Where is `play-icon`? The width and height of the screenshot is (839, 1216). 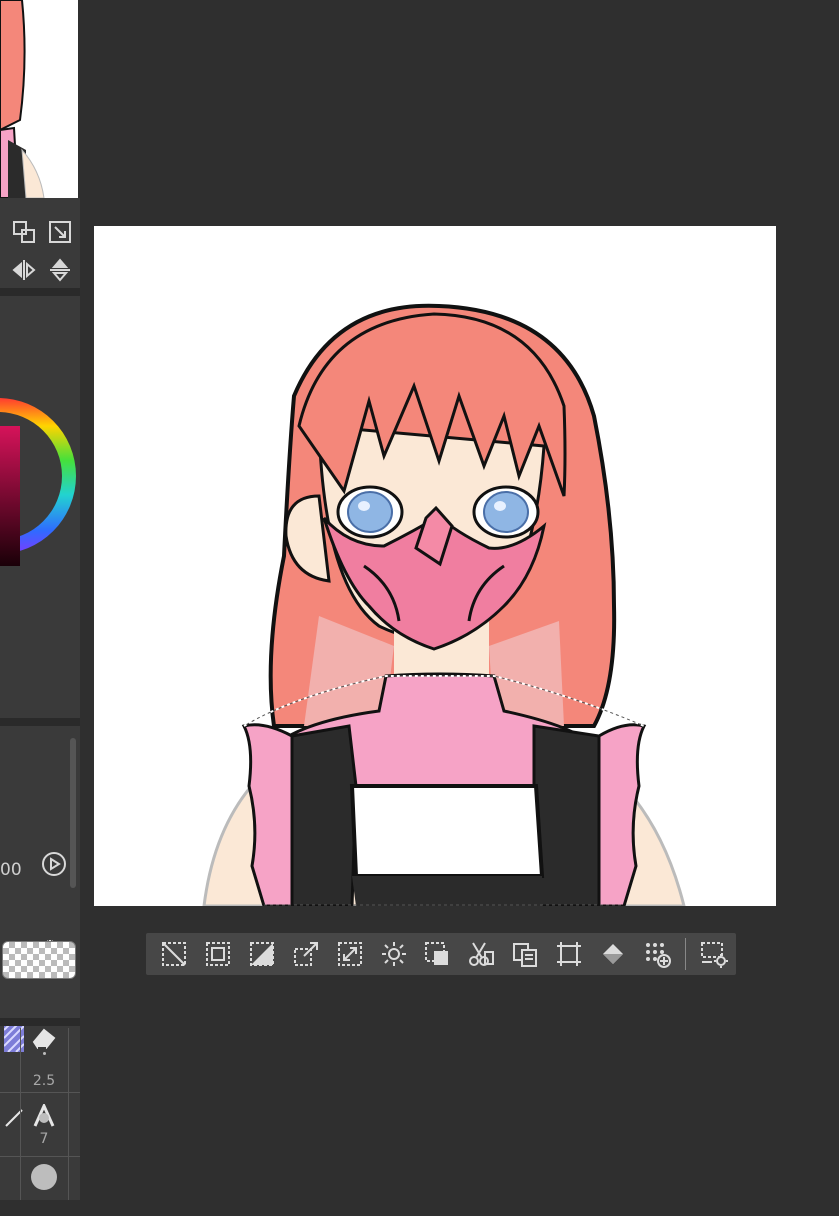
play-icon is located at coordinates (54, 864).